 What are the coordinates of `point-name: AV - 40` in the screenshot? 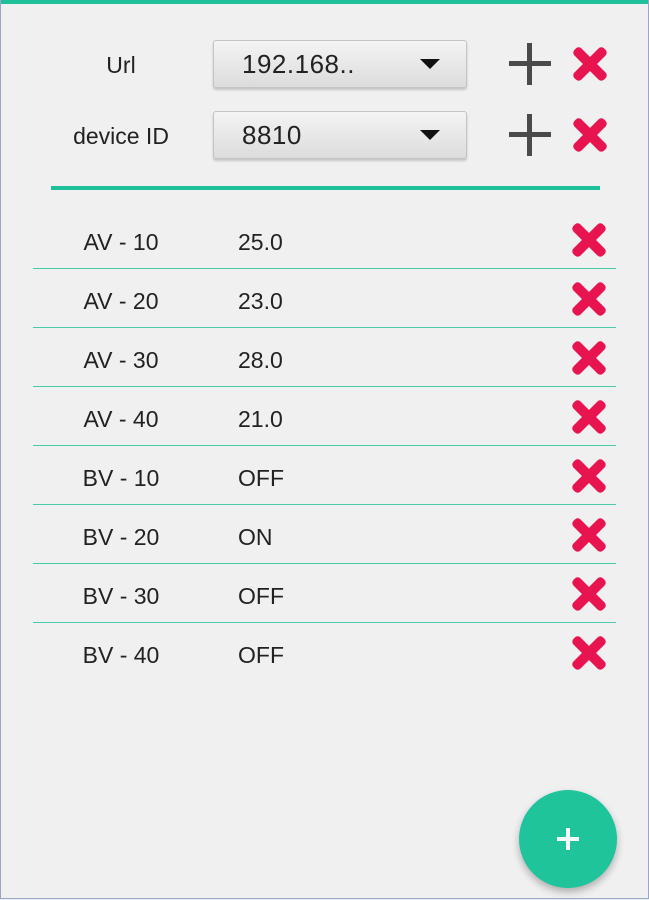 It's located at (121, 419).